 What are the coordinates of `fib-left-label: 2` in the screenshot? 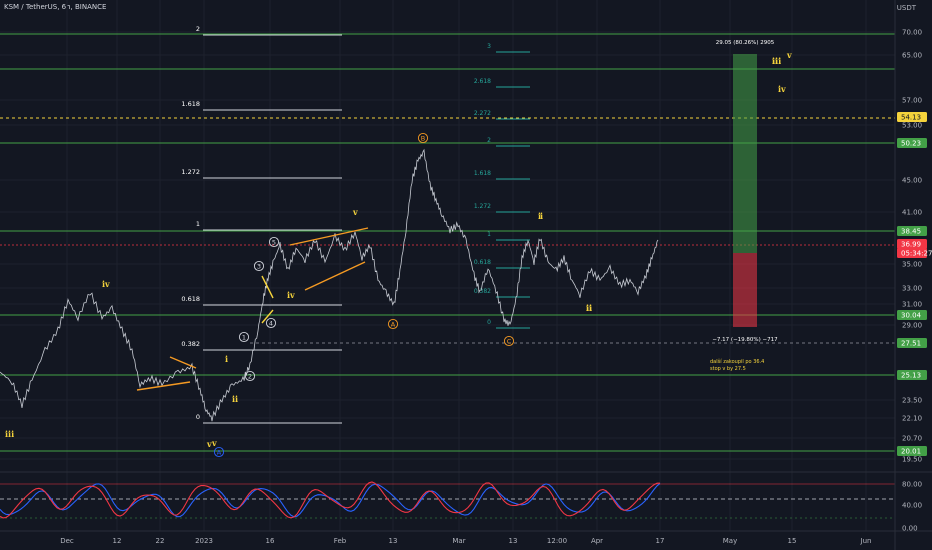 It's located at (198, 29).